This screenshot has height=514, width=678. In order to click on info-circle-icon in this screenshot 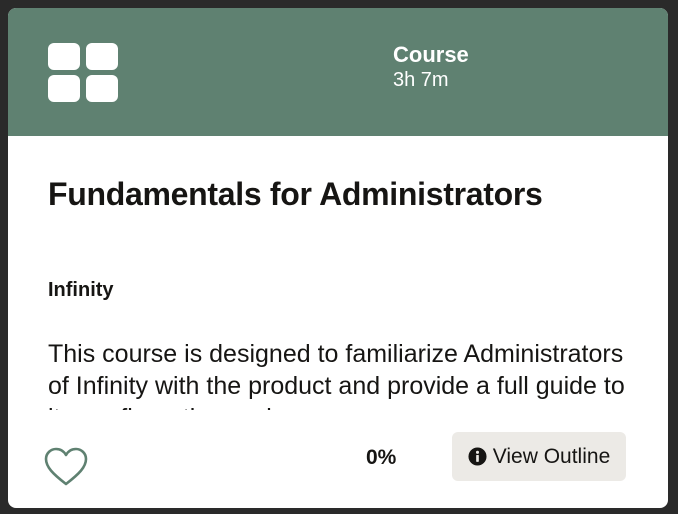, I will do `click(477, 456)`.